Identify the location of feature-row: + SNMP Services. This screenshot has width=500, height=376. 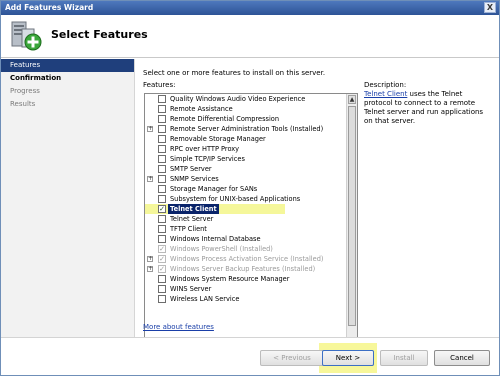
(245, 179).